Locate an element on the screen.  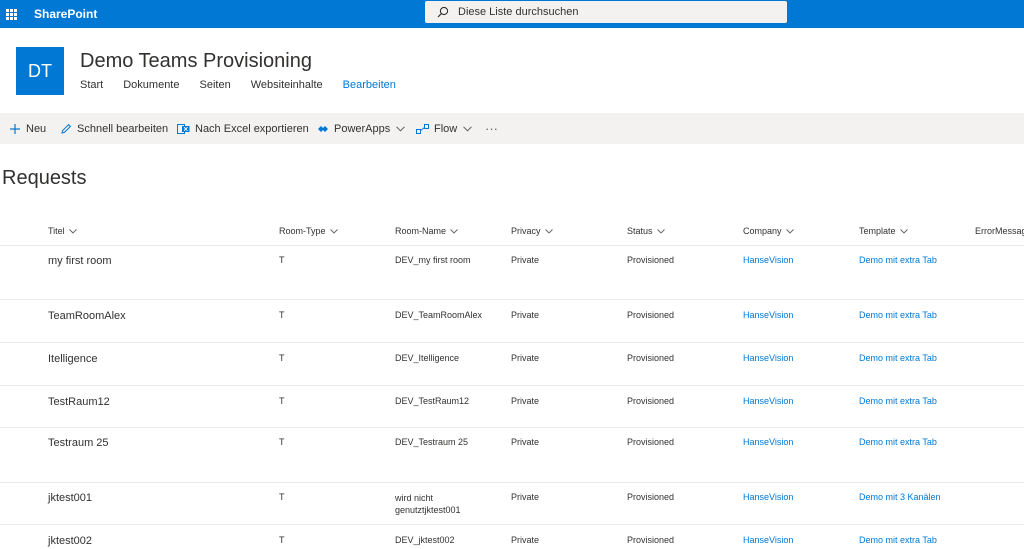
cell-room-name: DEV_Testraum 25 is located at coordinates (432, 442).